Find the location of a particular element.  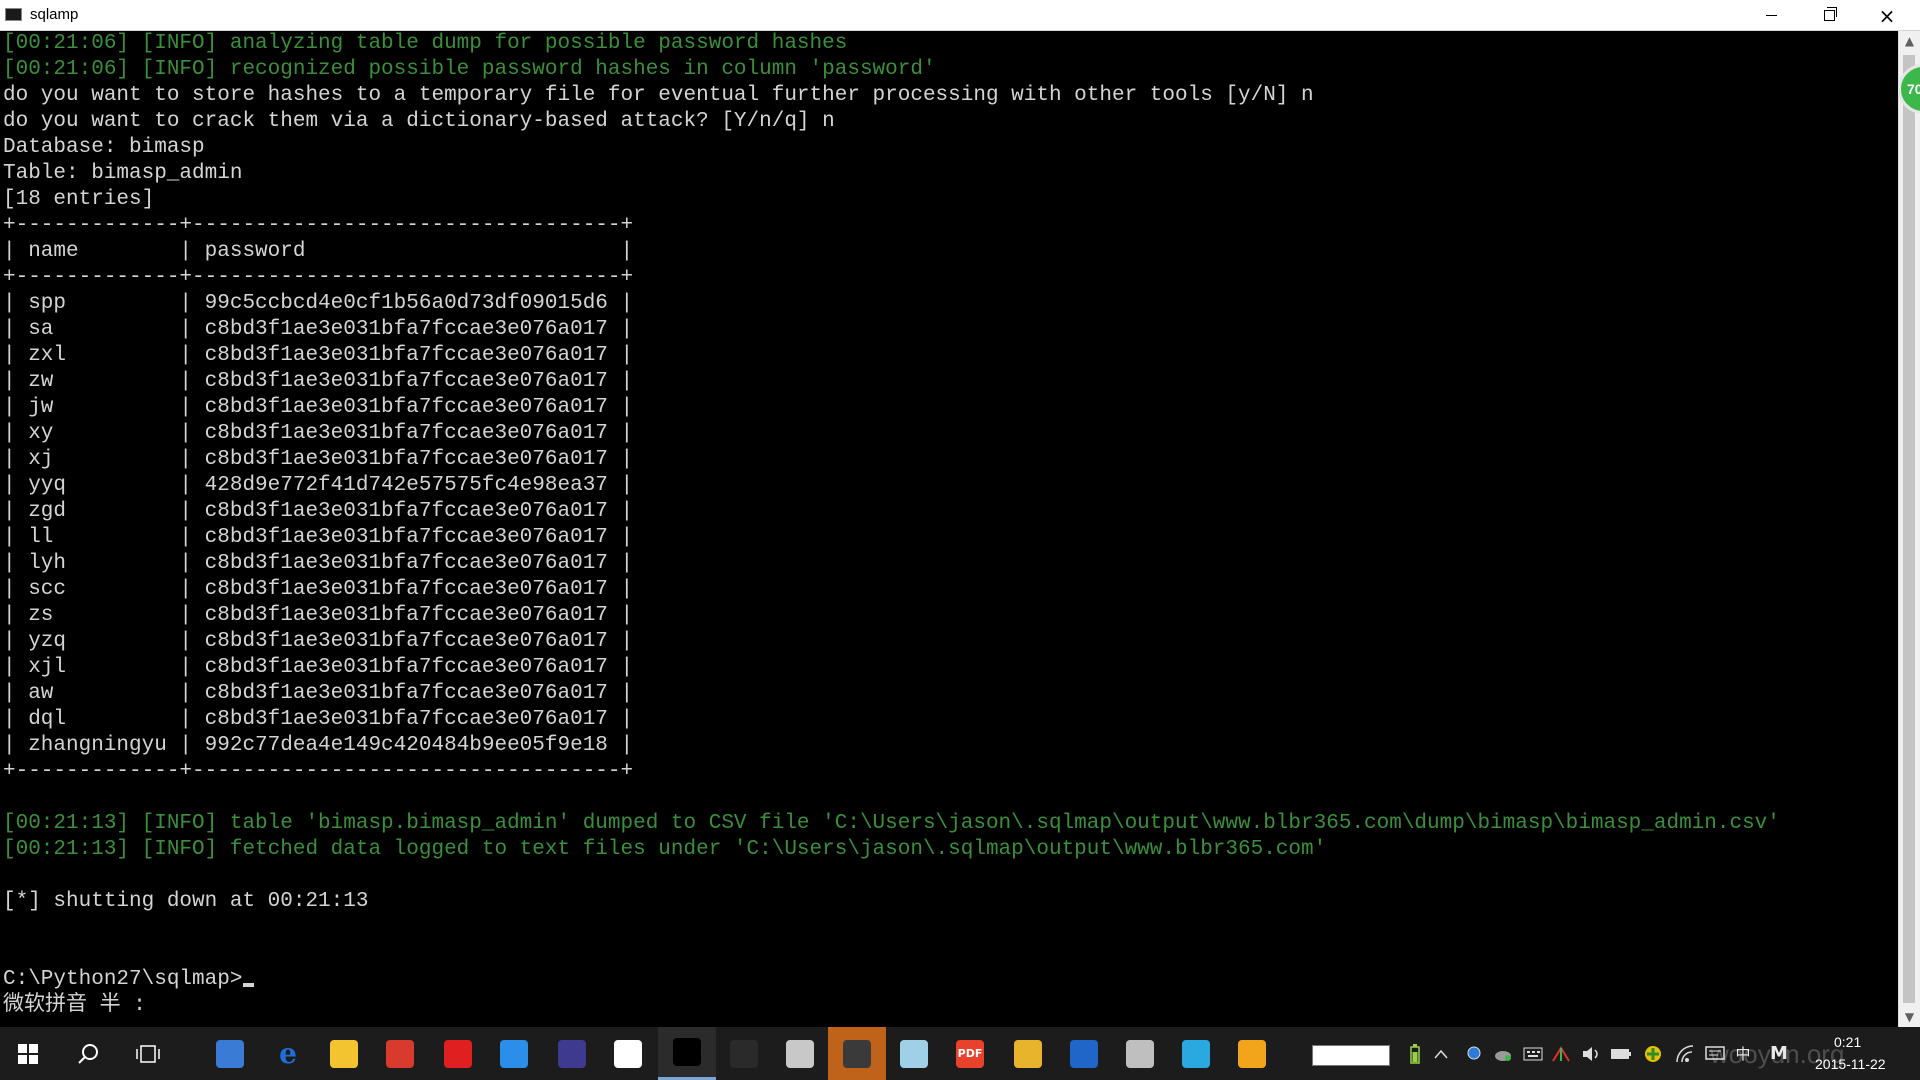

restore-button is located at coordinates (1829, 15).